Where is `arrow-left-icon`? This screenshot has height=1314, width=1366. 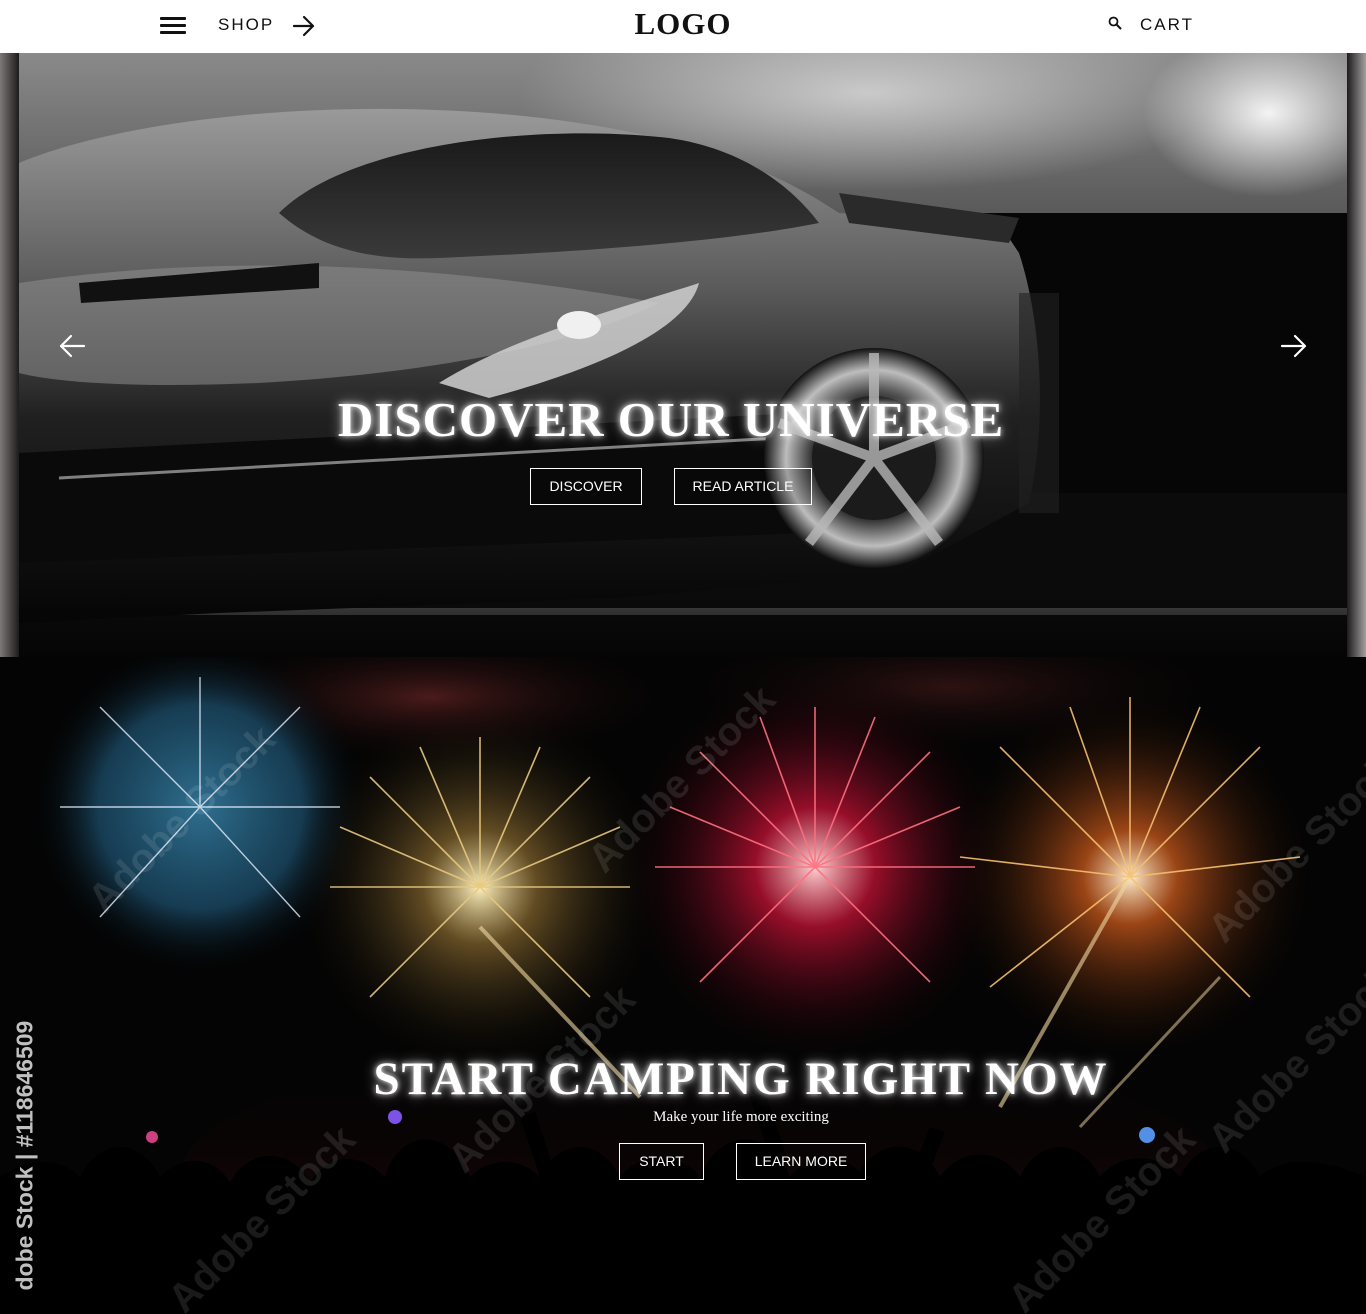 arrow-left-icon is located at coordinates (72, 346).